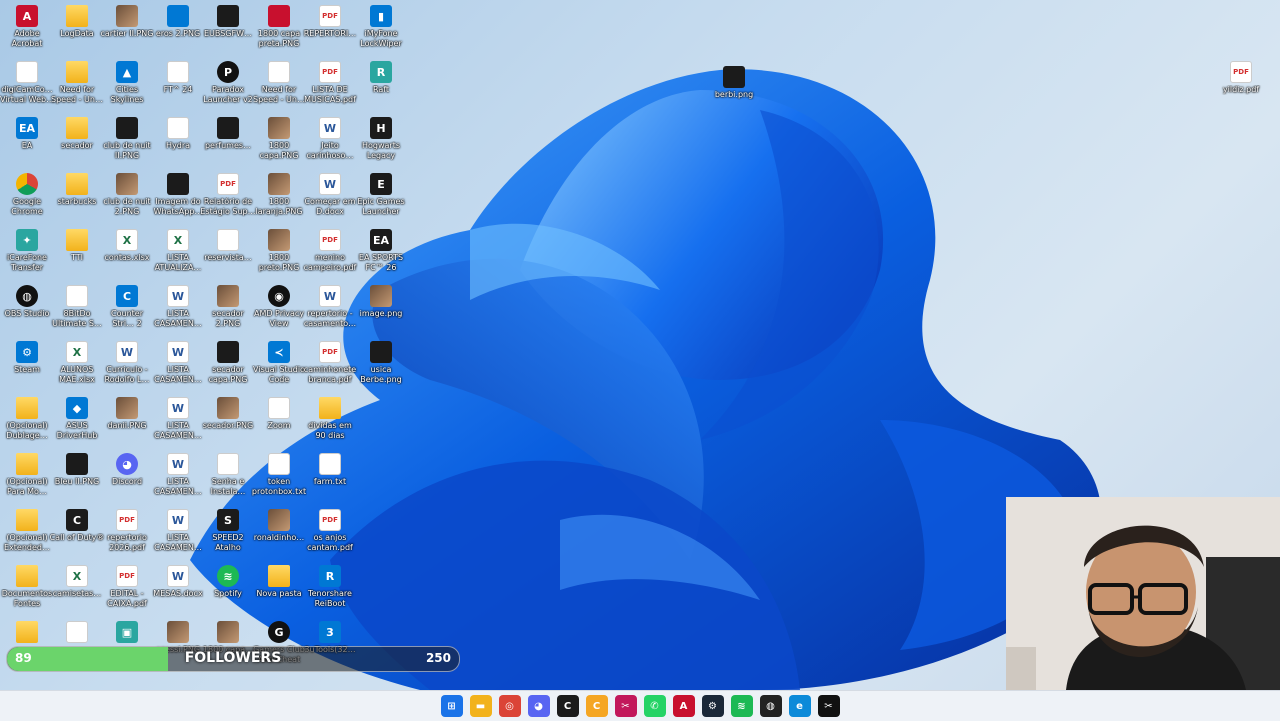  I want to click on desktop-icon: ≋ Spotify, so click(228, 593).